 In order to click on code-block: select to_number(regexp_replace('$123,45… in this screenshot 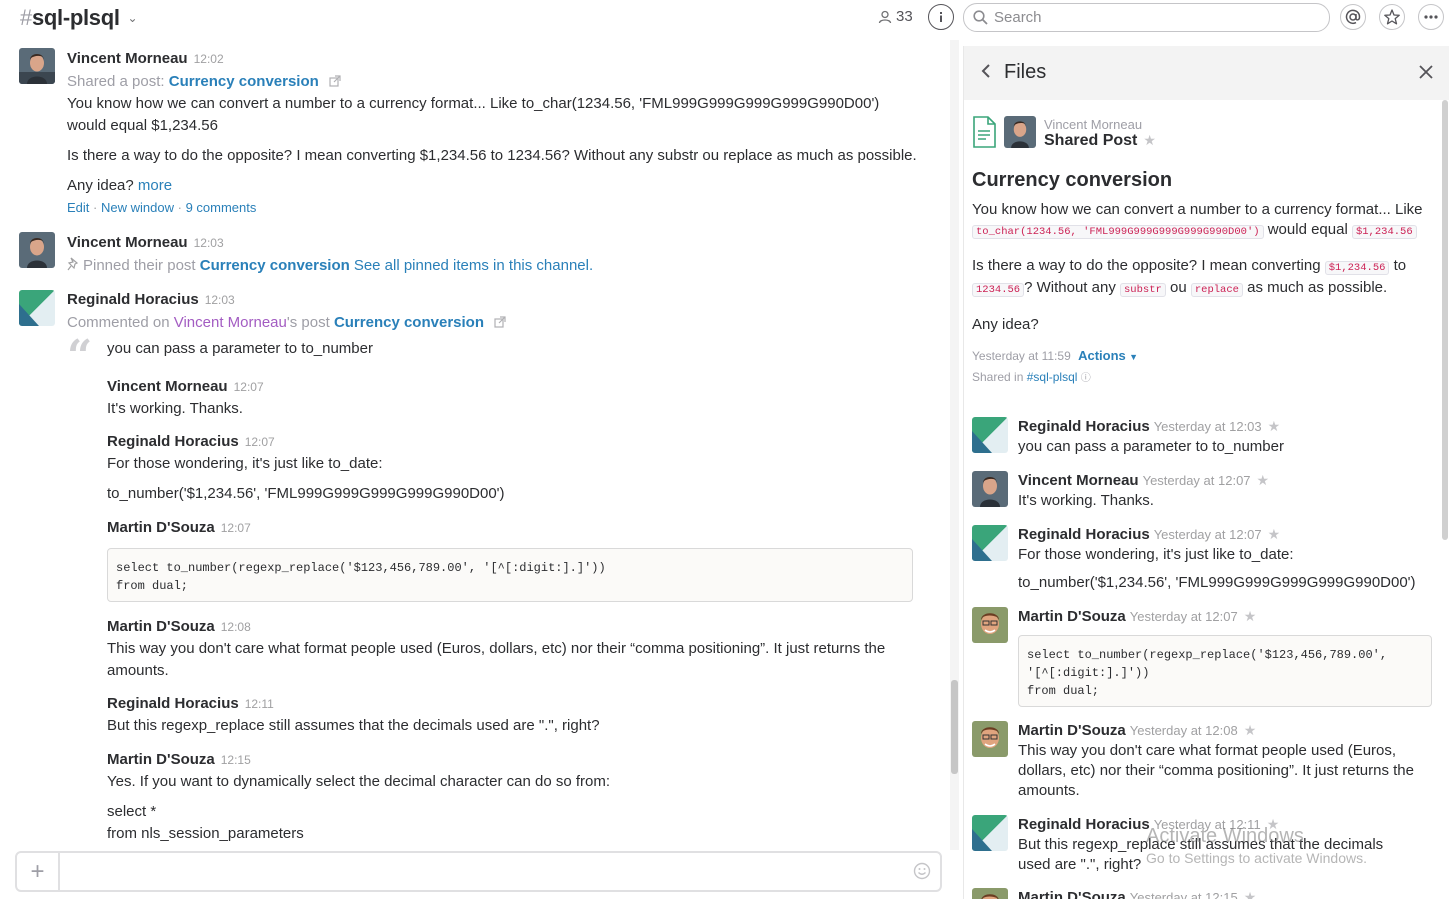, I will do `click(1225, 671)`.